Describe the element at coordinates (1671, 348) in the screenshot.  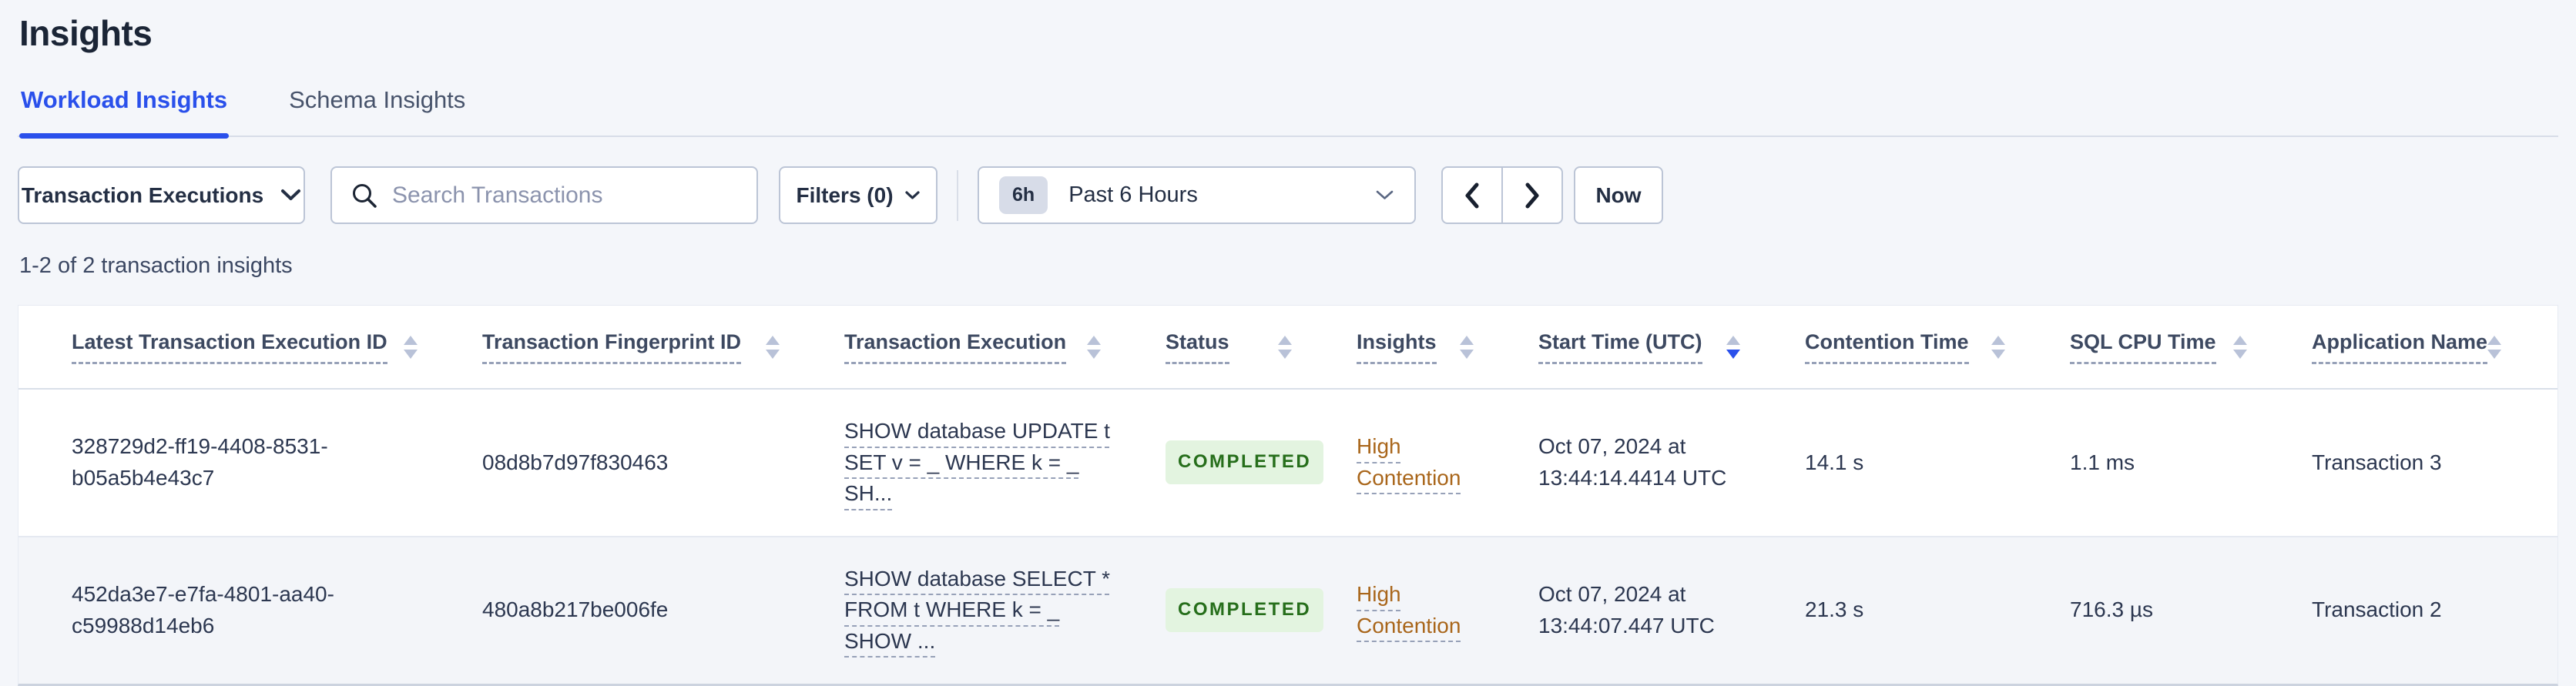
I see `column-header-start-time: Start Time (UTC)` at that location.